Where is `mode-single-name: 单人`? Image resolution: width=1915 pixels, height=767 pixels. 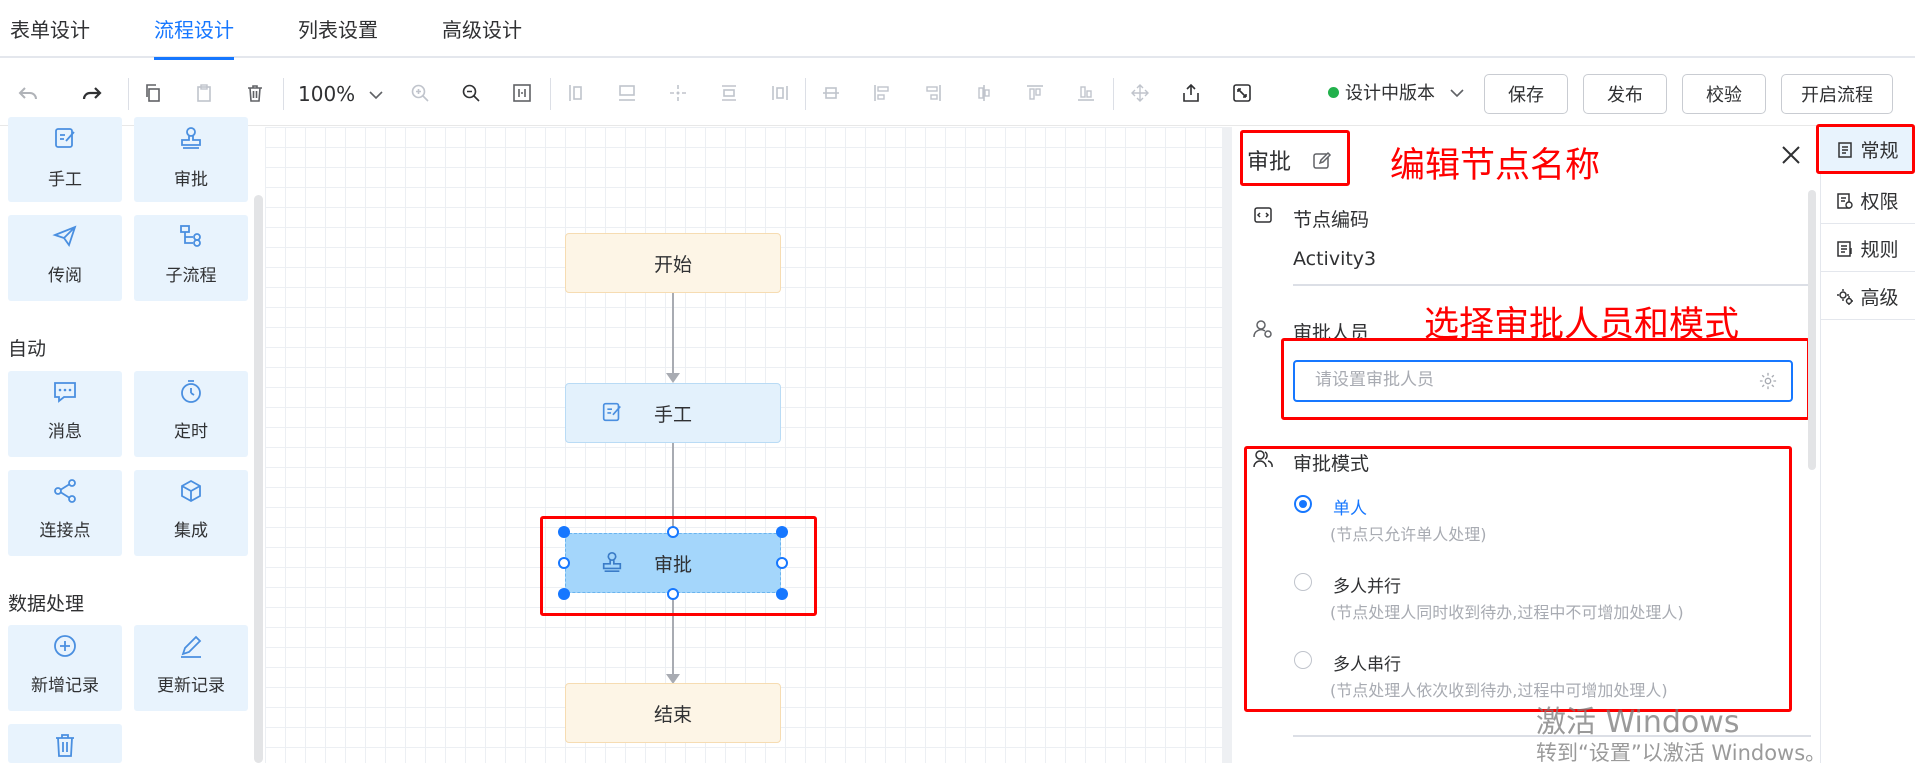 mode-single-name: 单人 is located at coordinates (1350, 506).